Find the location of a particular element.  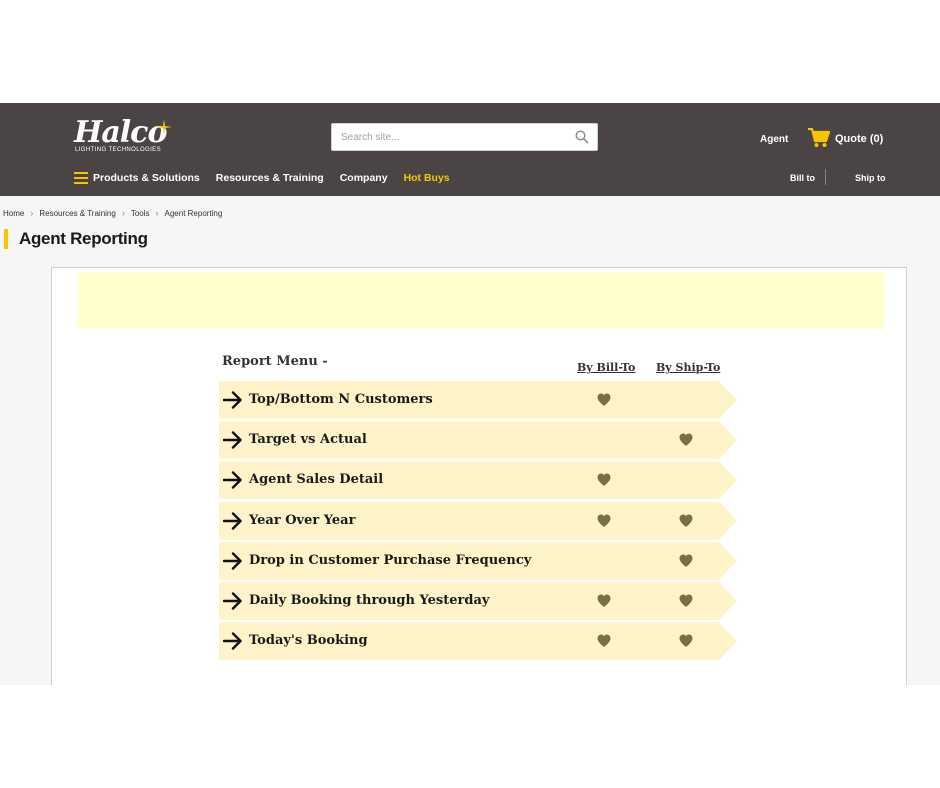

page-title: Agent Reporting is located at coordinates (83, 238).